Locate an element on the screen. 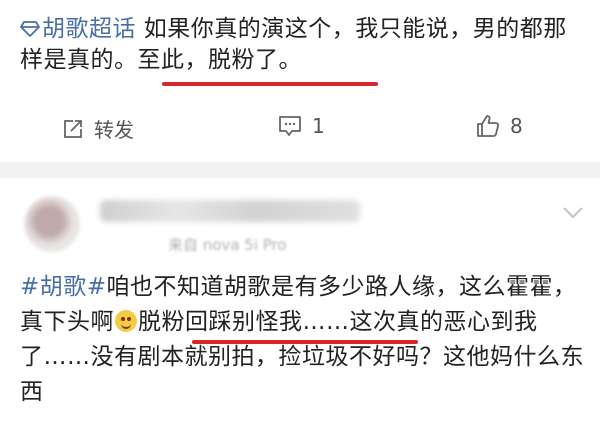 Image resolution: width=600 pixels, height=424 pixels. repost-button: 转发 is located at coordinates (98, 128).